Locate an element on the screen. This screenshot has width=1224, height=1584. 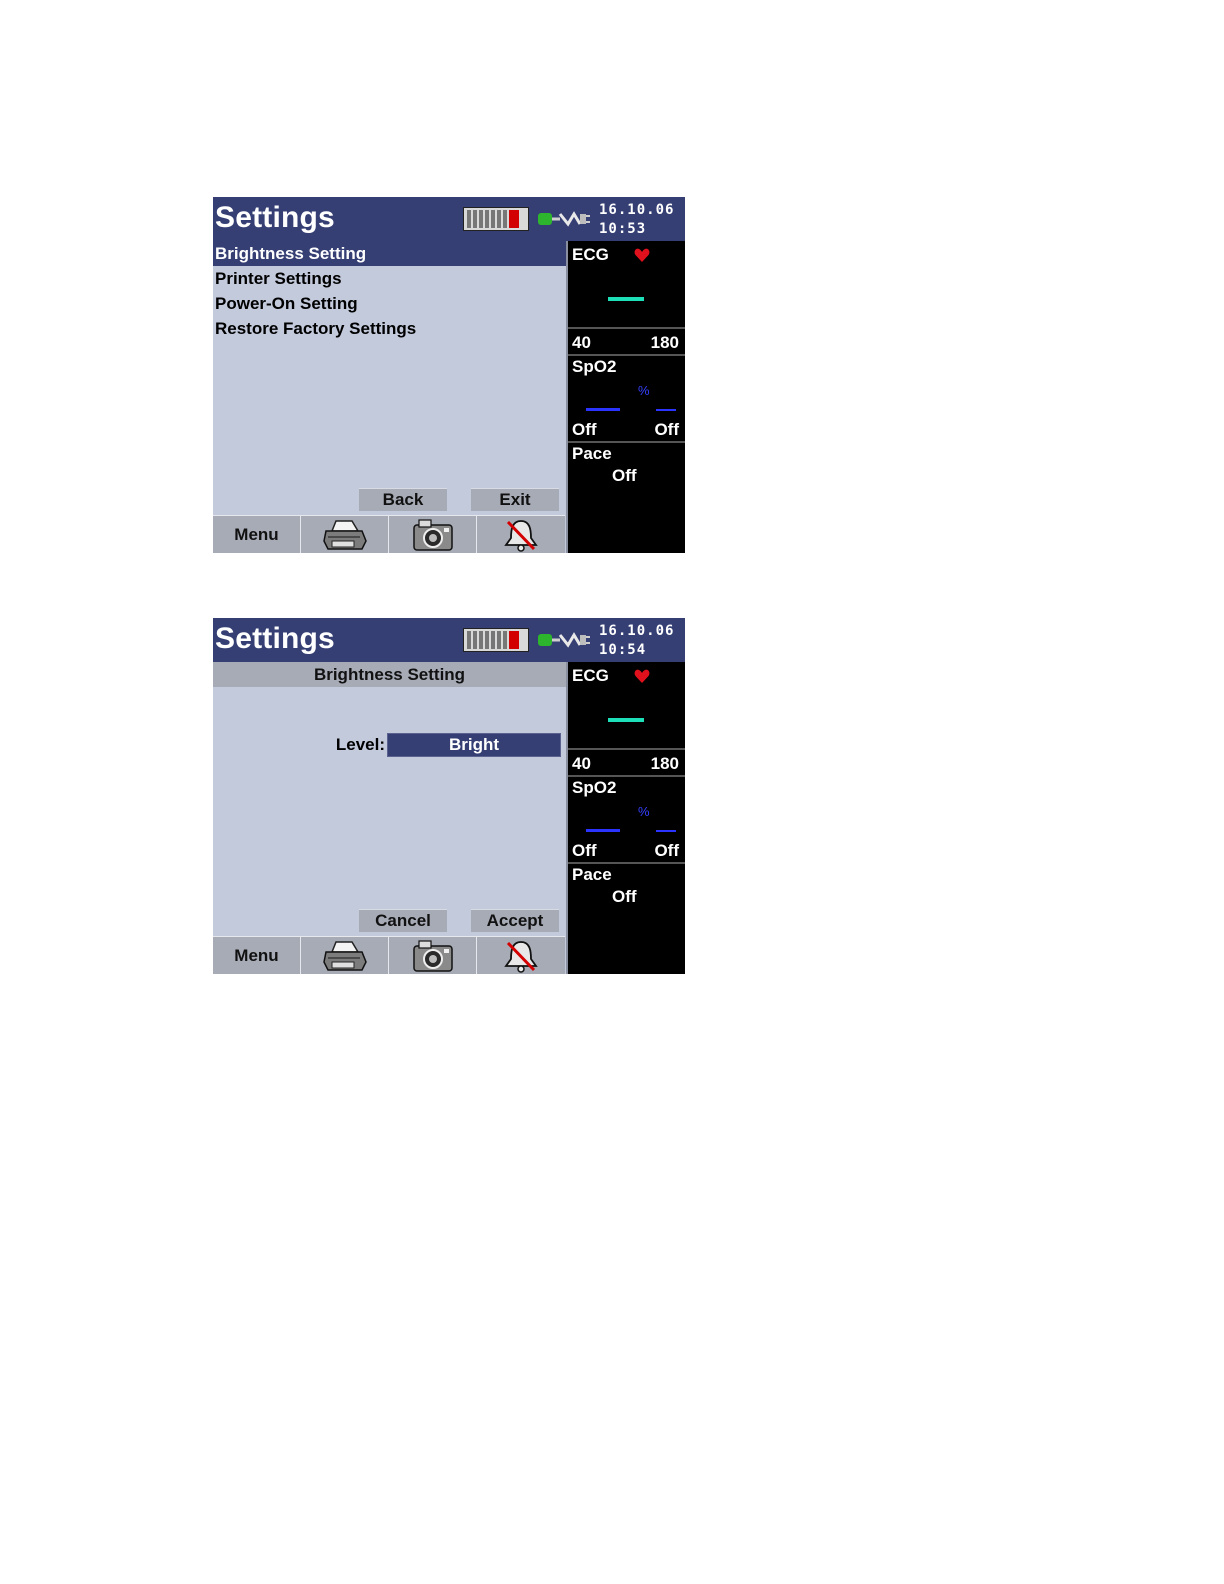
menu-item-printer-settings: Printer Settings is located at coordinates (389, 278).